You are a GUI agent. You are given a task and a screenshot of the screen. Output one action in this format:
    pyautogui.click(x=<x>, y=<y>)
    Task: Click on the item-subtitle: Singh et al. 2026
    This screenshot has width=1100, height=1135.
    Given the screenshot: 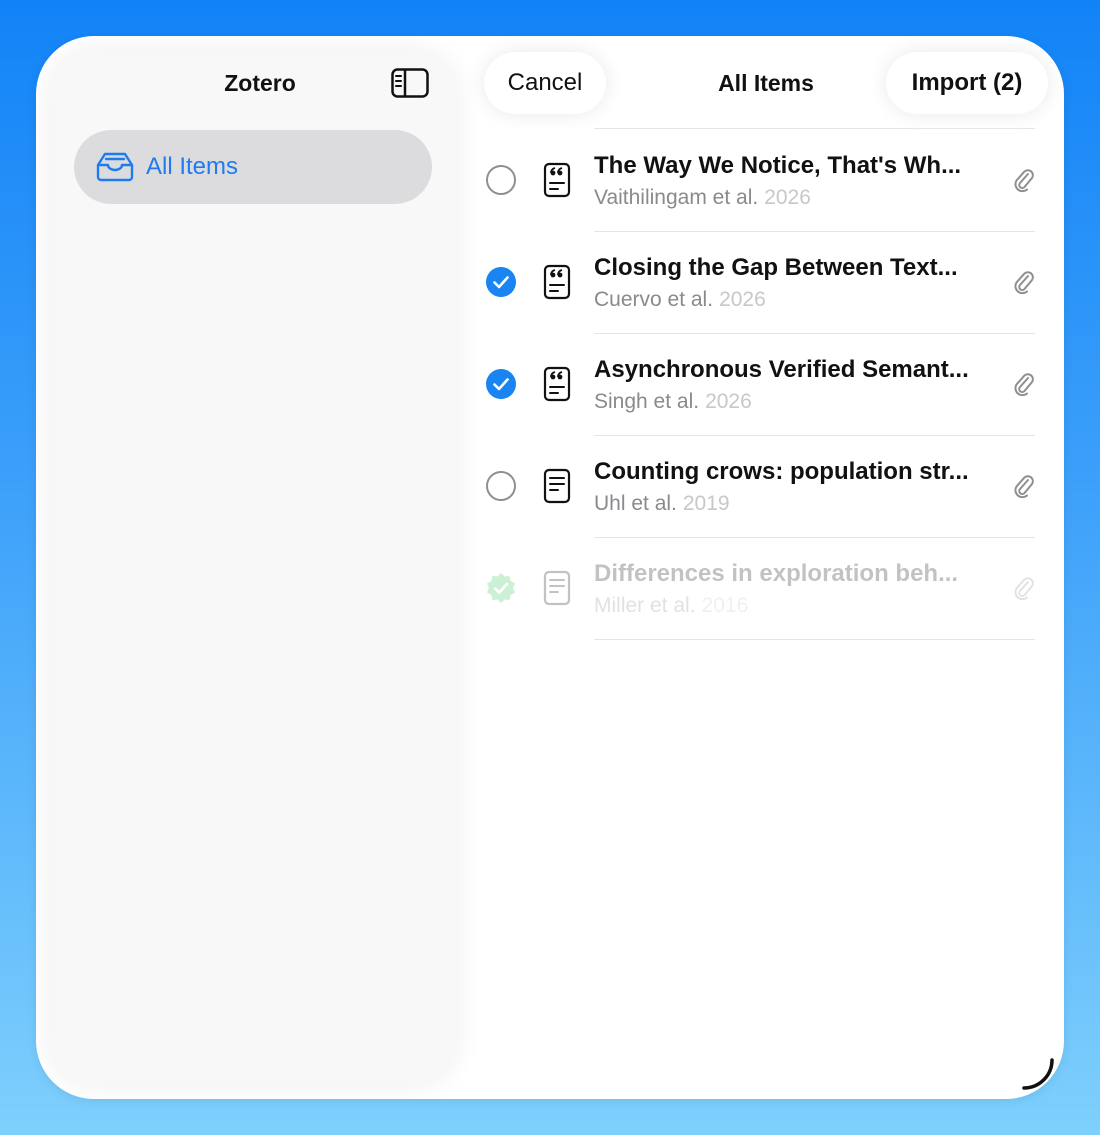 What is the action you would take?
    pyautogui.click(x=673, y=402)
    